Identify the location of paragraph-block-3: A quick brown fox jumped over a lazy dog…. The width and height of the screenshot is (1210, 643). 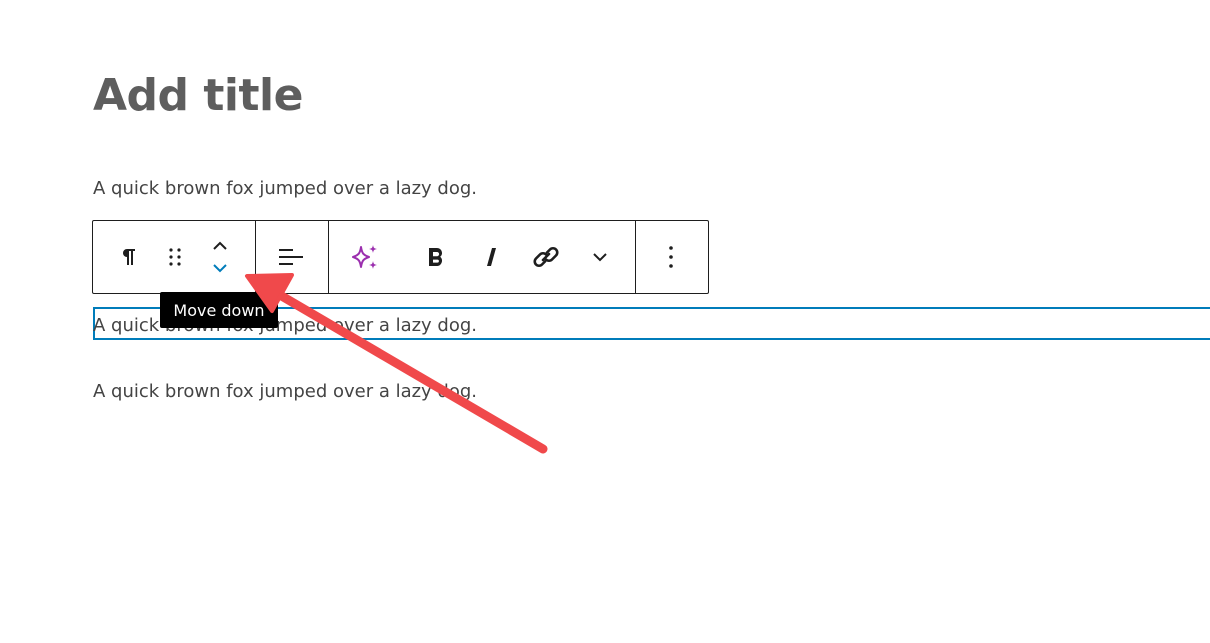
(285, 392).